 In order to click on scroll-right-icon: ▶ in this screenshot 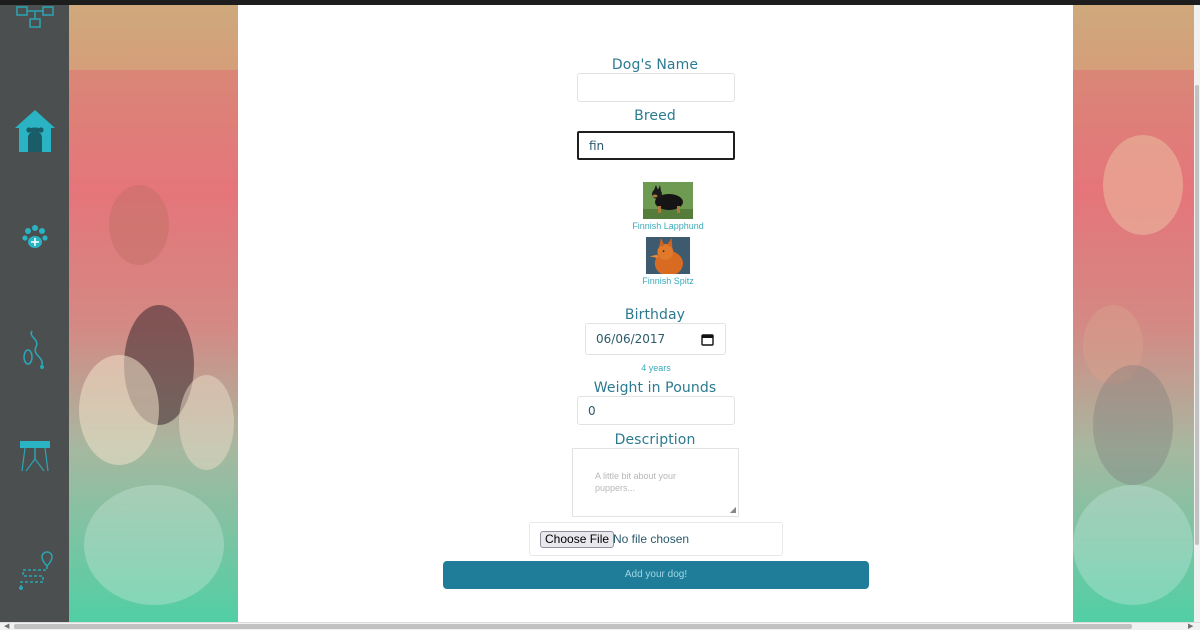, I will do `click(1190, 626)`.